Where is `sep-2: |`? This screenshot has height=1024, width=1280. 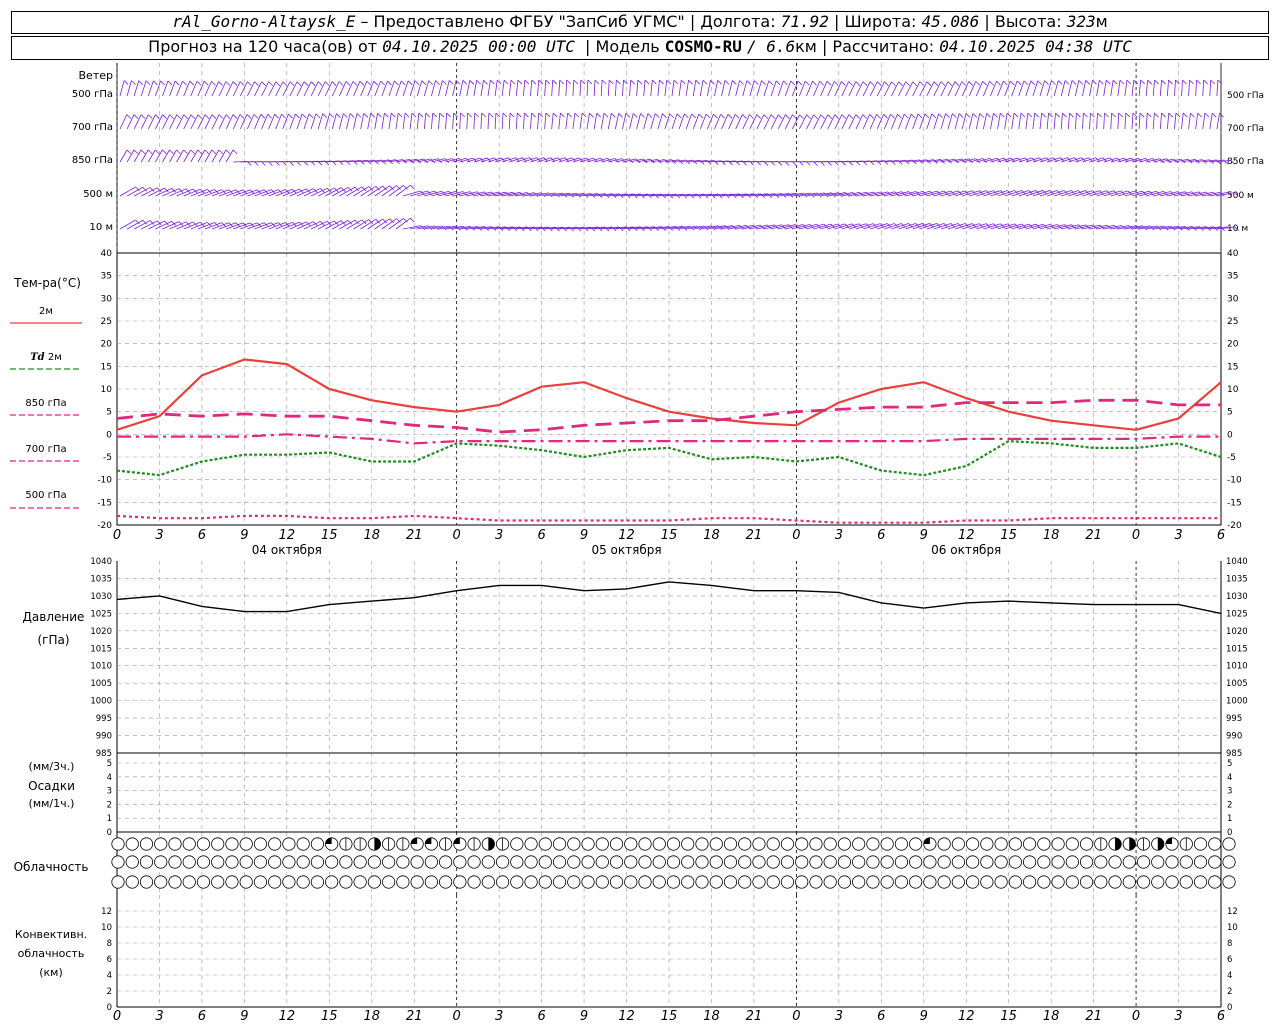
sep-2: | is located at coordinates (836, 21).